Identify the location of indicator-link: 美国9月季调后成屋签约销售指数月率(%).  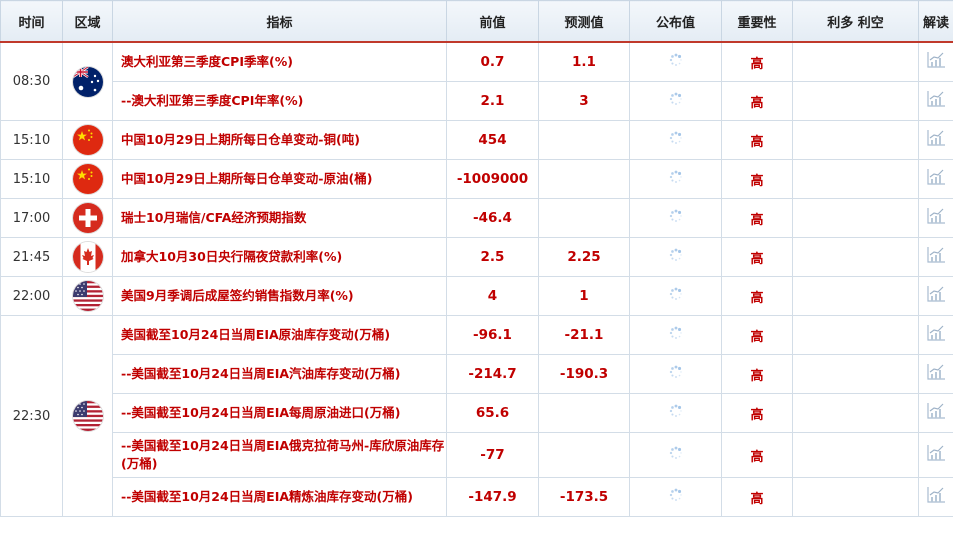
(279, 296).